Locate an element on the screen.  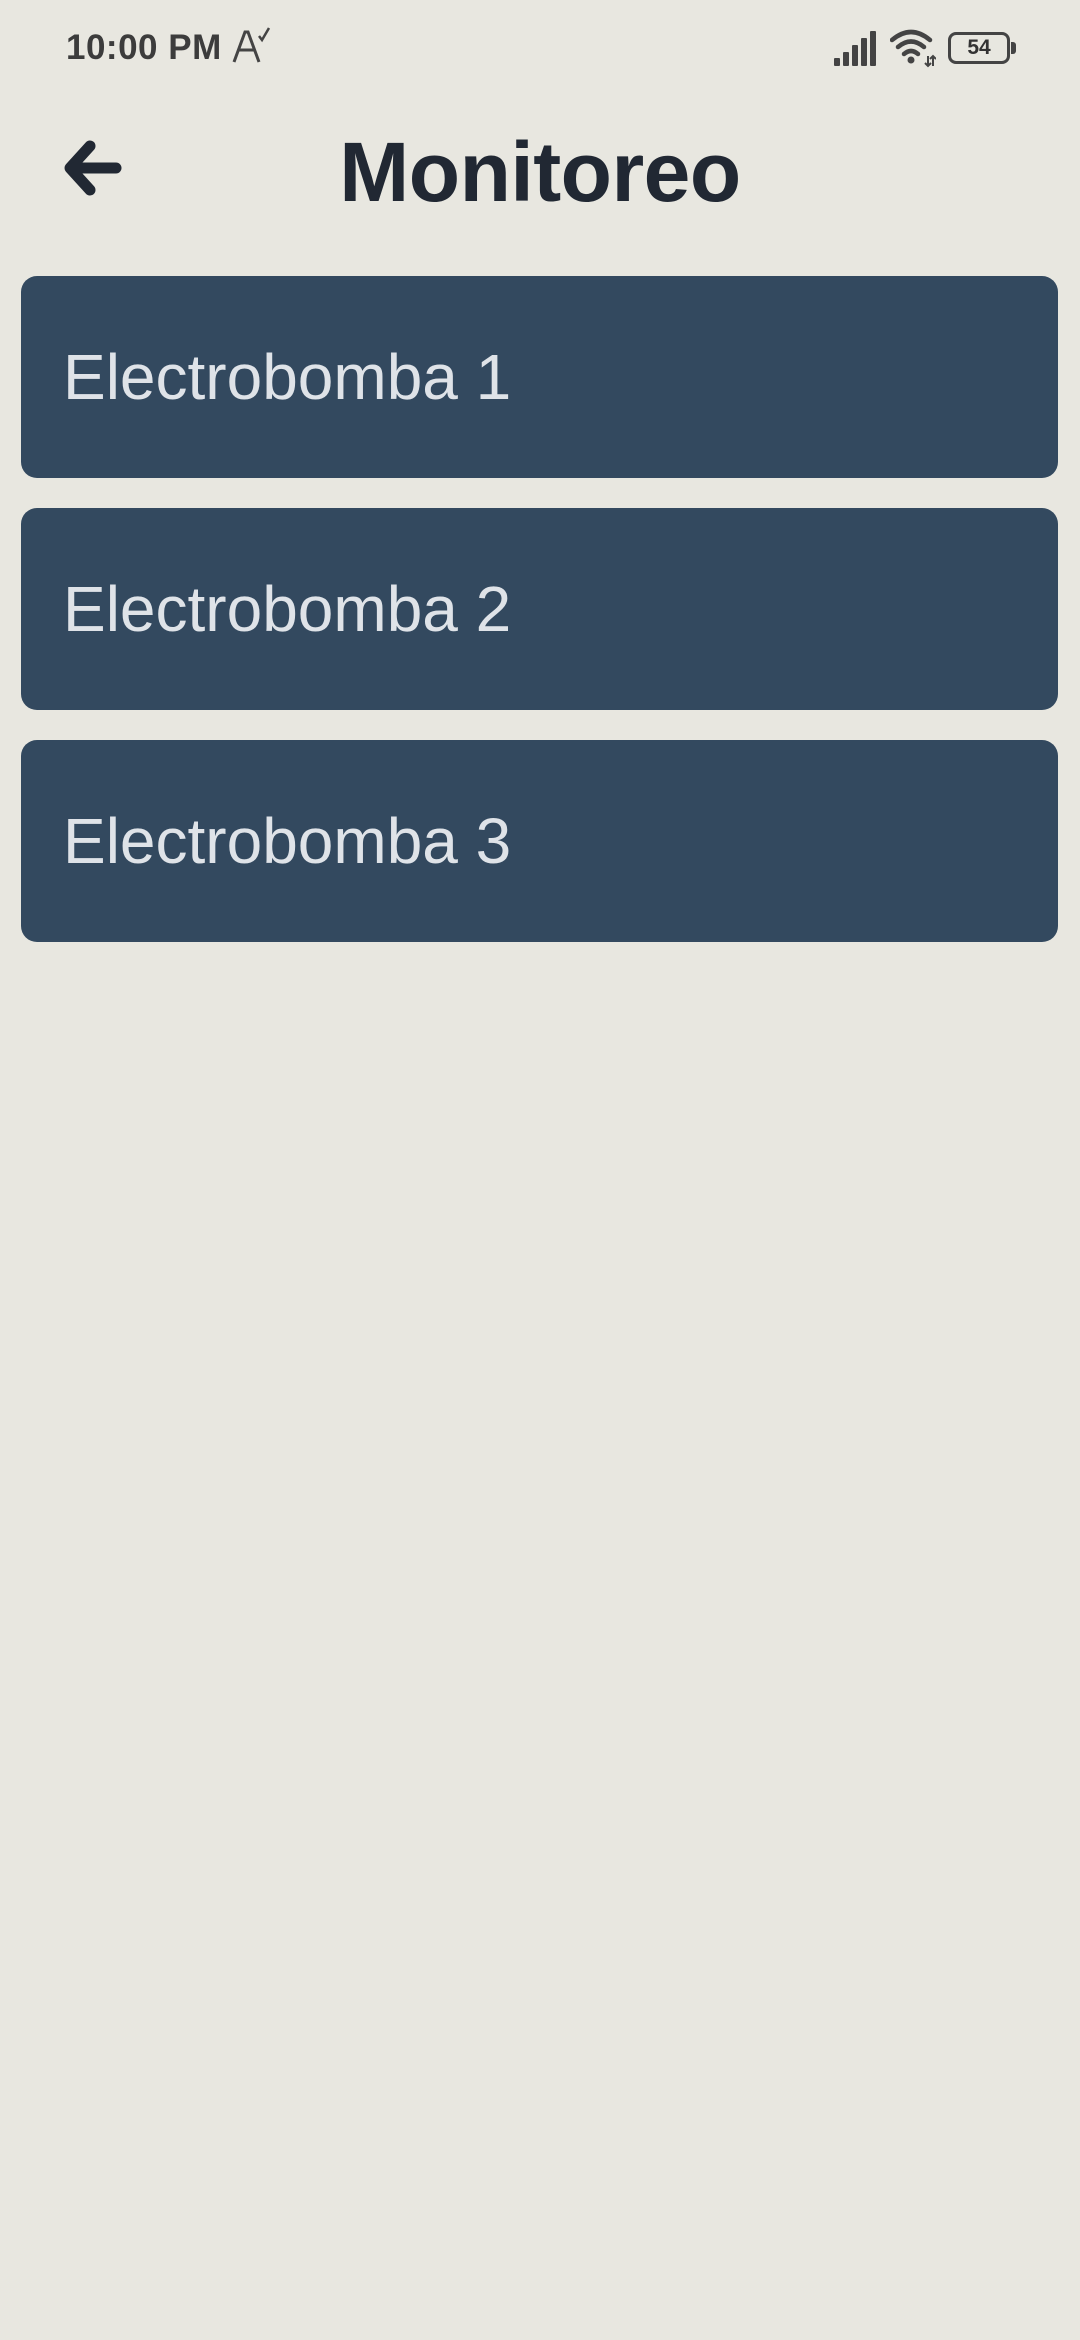
battery-icon: 54 is located at coordinates (982, 48).